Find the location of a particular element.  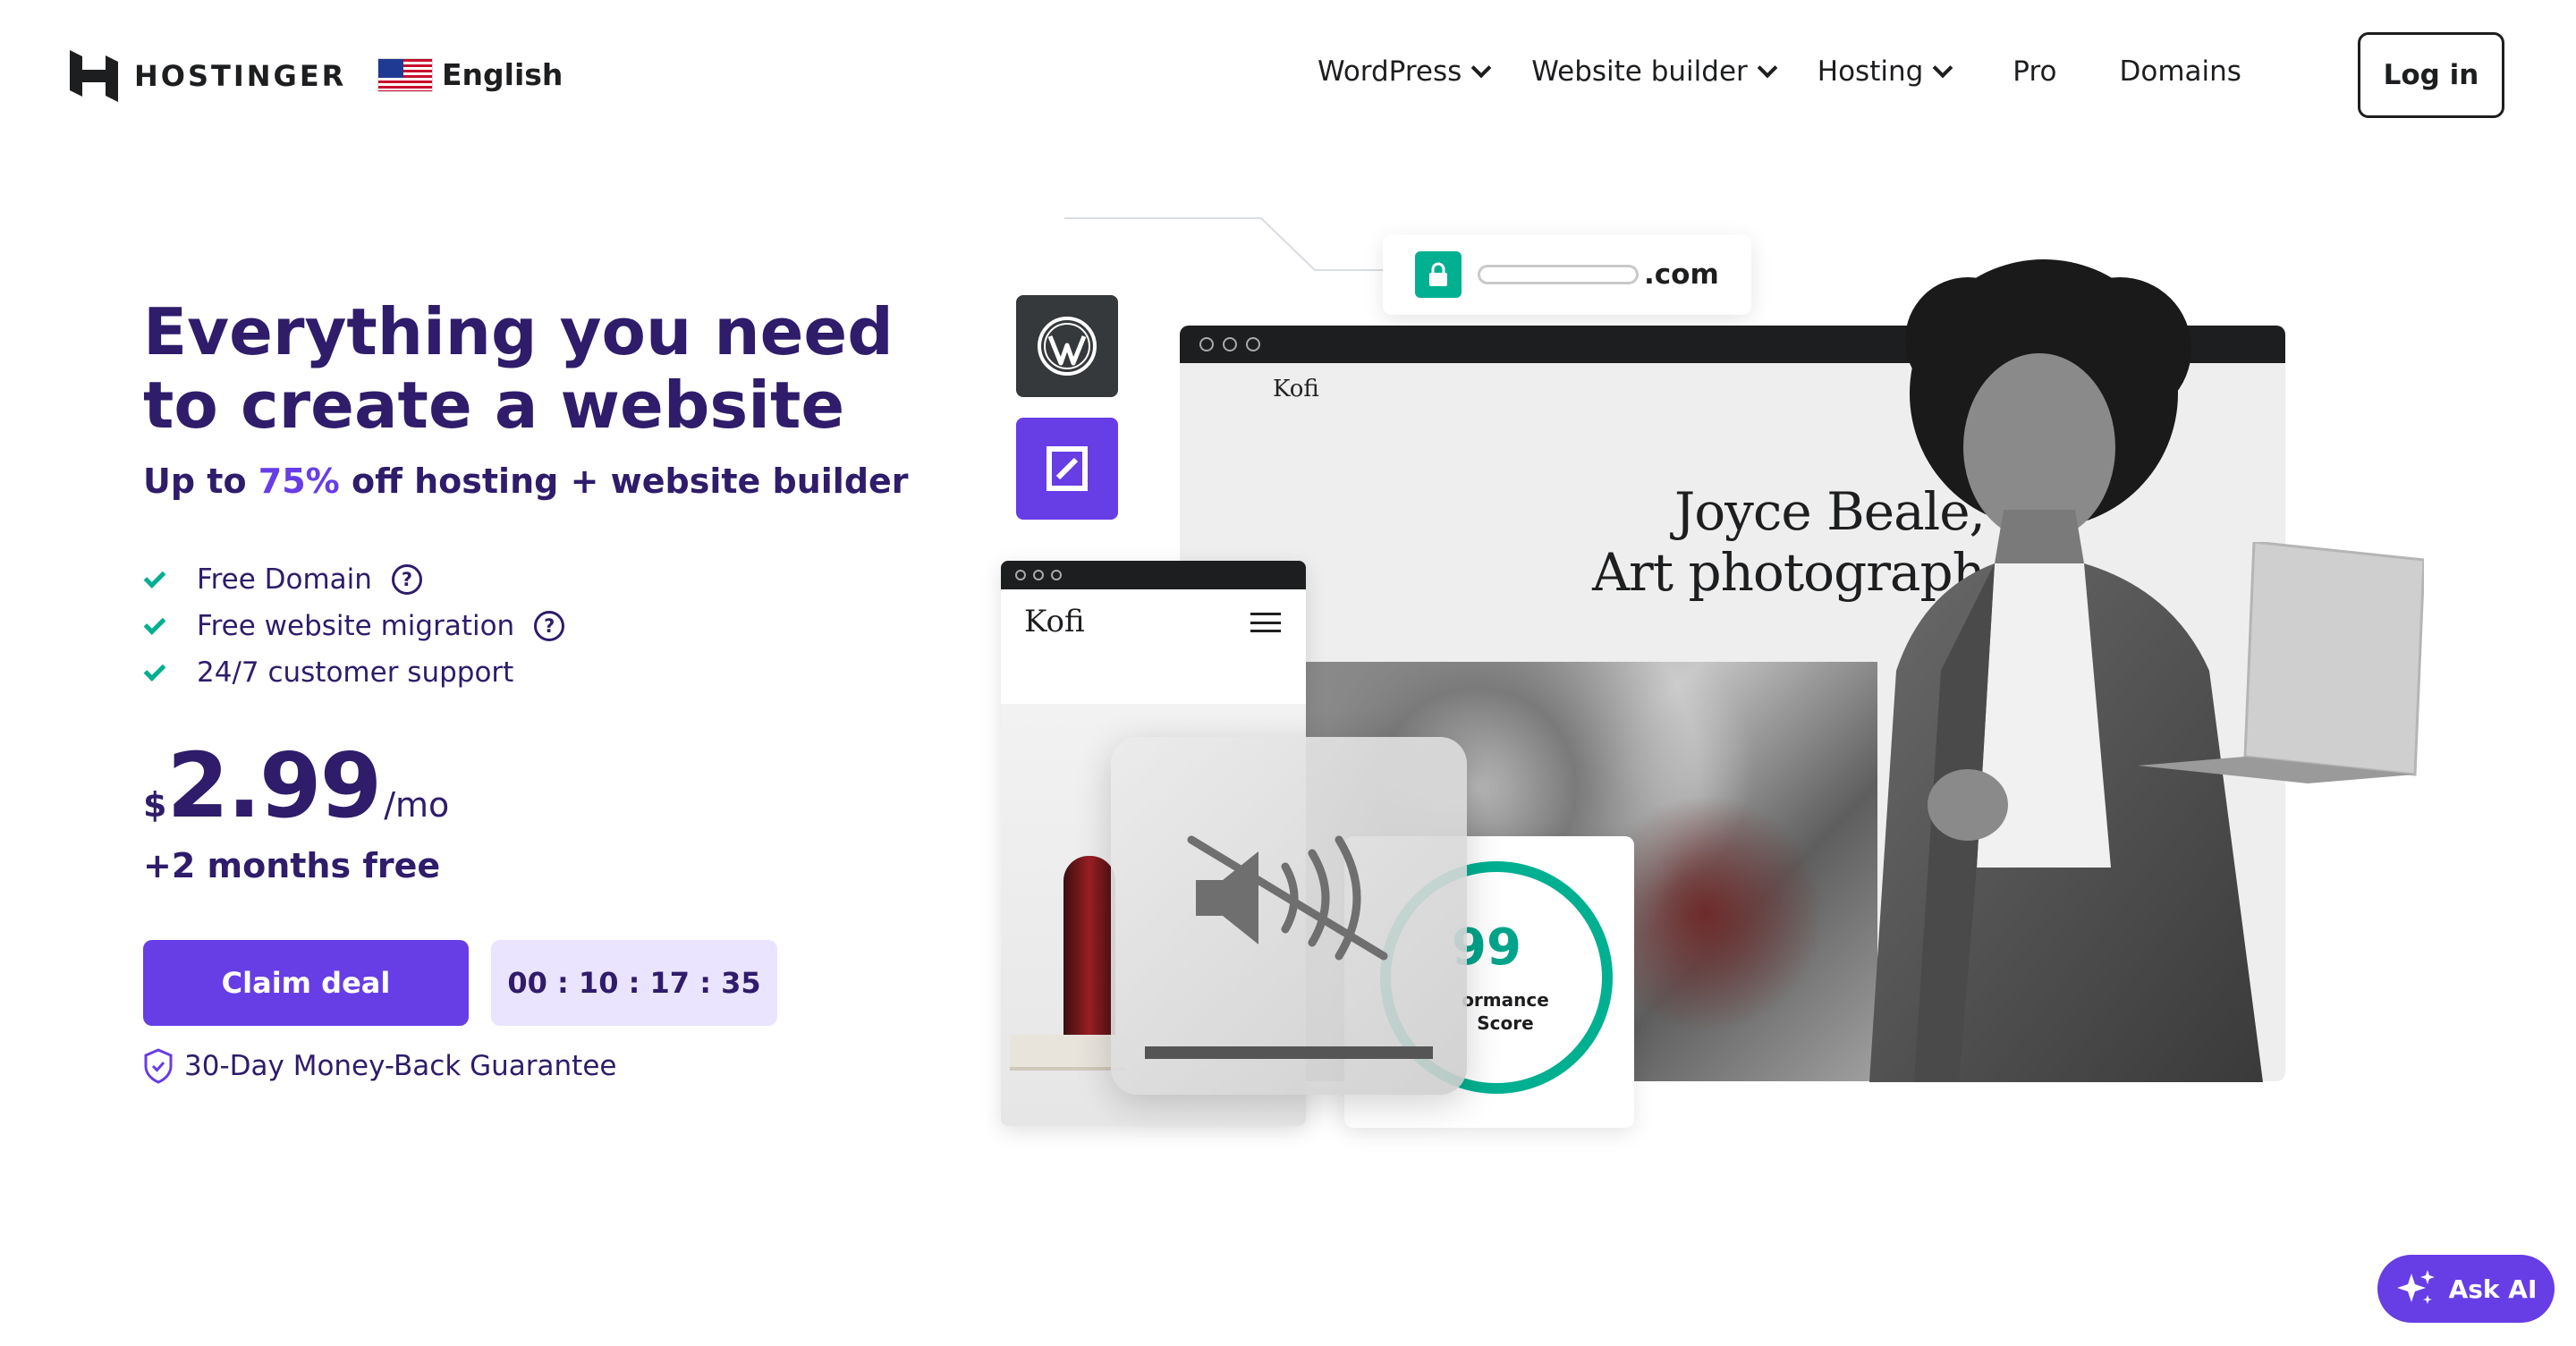

feature-label: Free website migration is located at coordinates (356, 626).